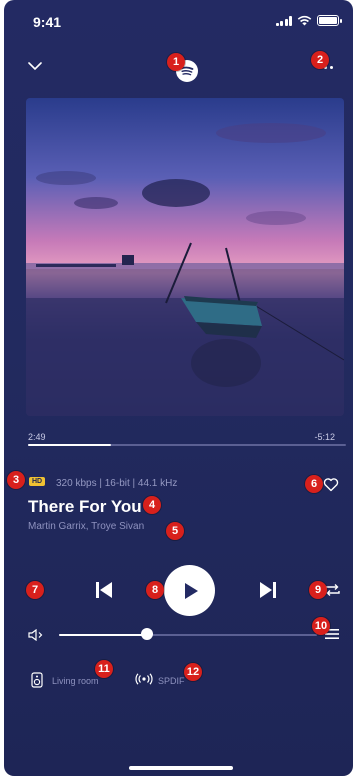 Image resolution: width=357 pixels, height=776 pixels. Describe the element at coordinates (16, 480) in the screenshot. I see `annotation-badge: 3` at that location.